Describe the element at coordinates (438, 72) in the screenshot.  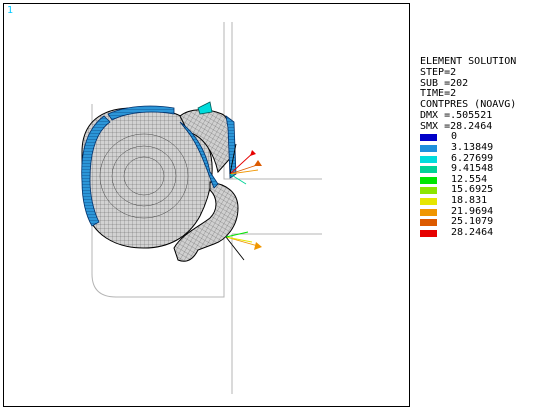
I see `legend-header-line: STEP=2` at that location.